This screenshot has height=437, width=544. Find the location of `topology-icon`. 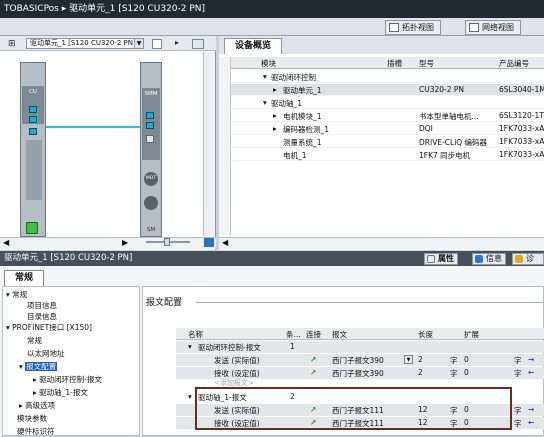

topology-icon is located at coordinates (394, 27).